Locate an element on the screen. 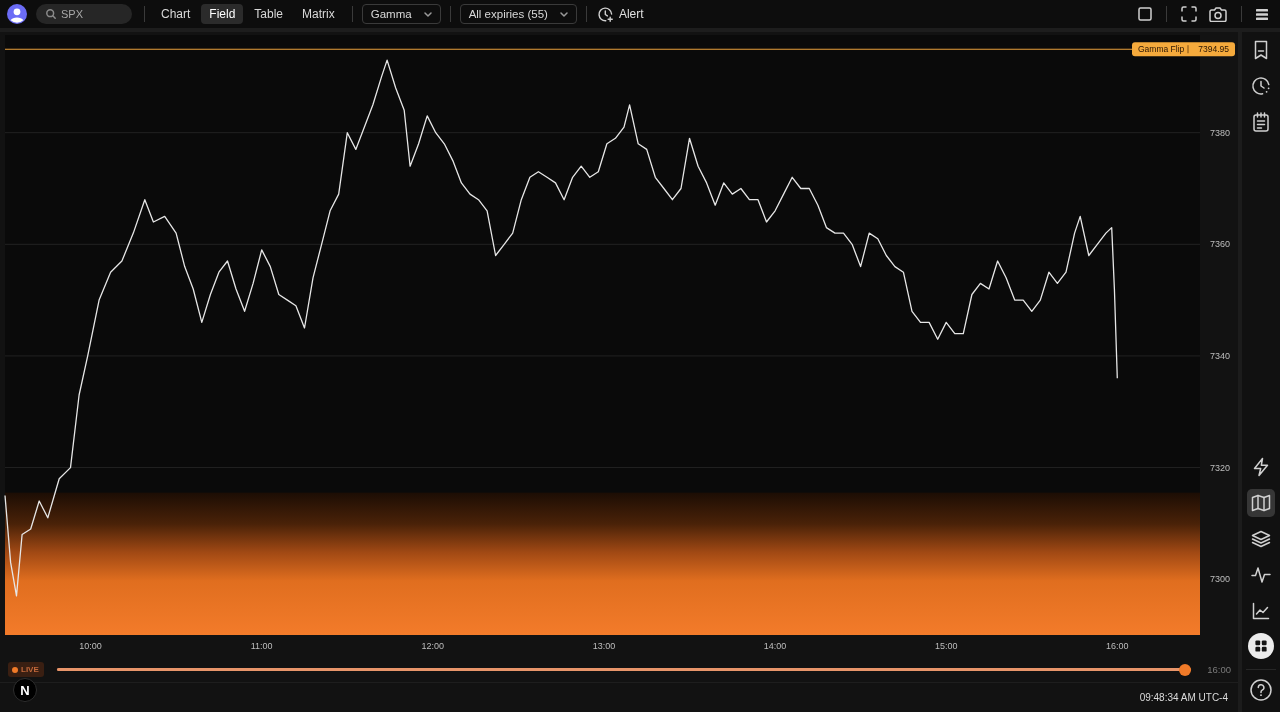 This screenshot has height=712, width=1280. y-axis-label: 7360 is located at coordinates (1219, 244).